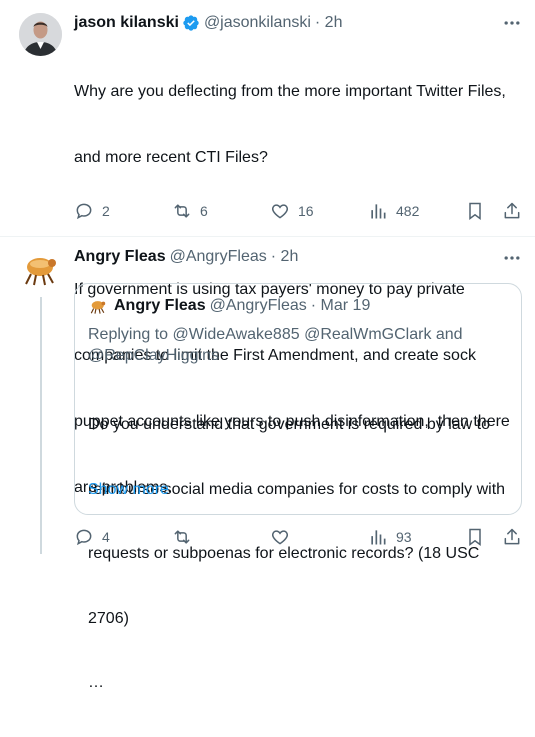  Describe the element at coordinates (153, 355) in the screenshot. I see `mention-link: @RepClayHiggins` at that location.